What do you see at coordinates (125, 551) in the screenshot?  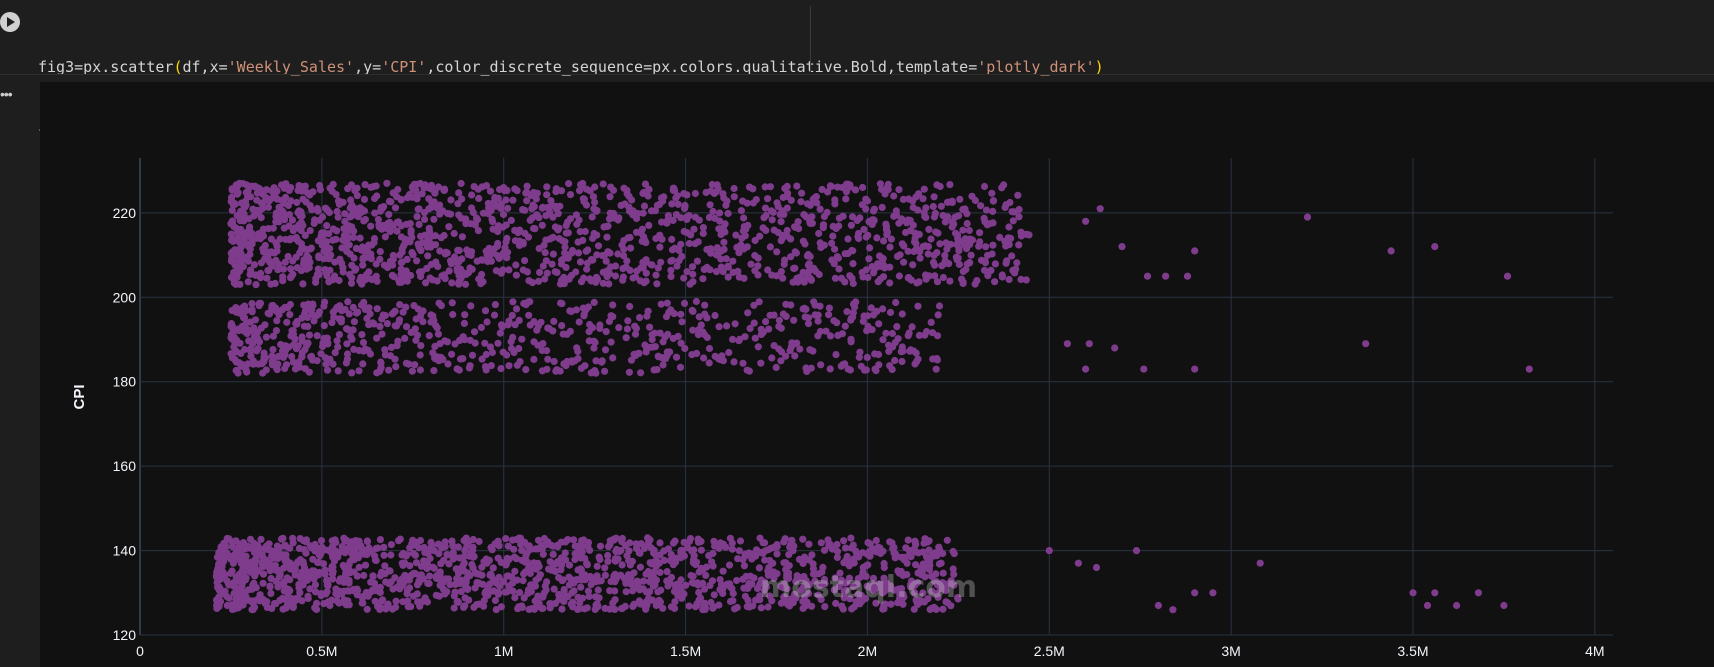 I see `y-tick-label: 140` at bounding box center [125, 551].